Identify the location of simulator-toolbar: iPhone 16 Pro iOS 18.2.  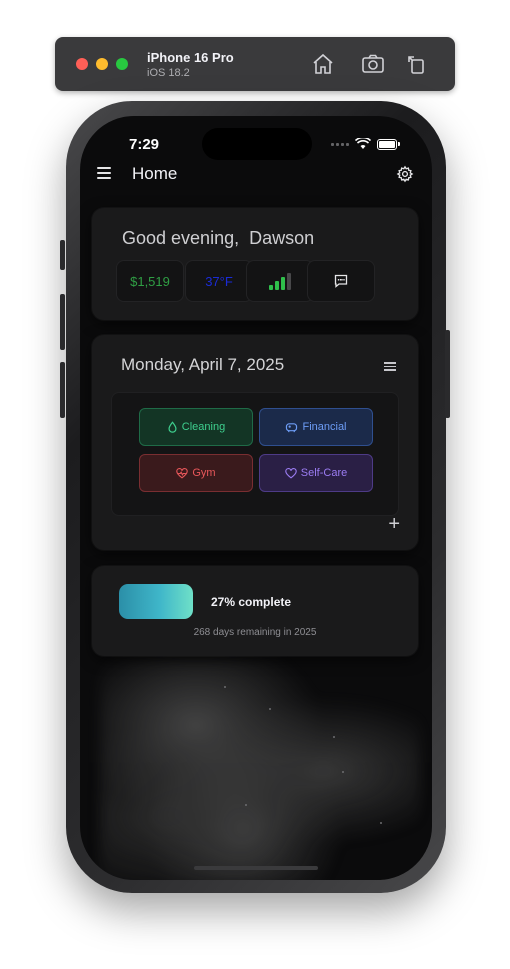
(255, 64).